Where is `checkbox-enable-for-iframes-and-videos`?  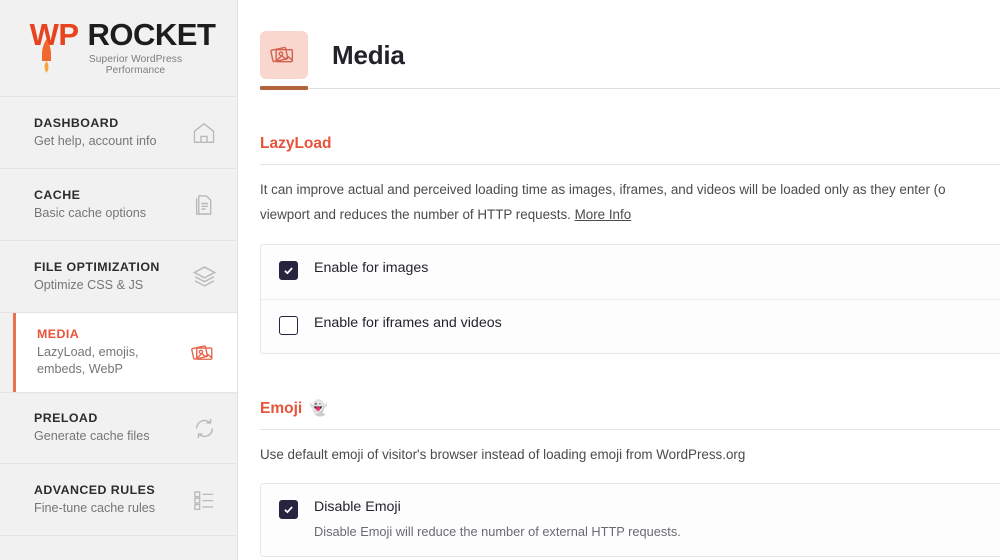 checkbox-enable-for-iframes-and-videos is located at coordinates (288, 325).